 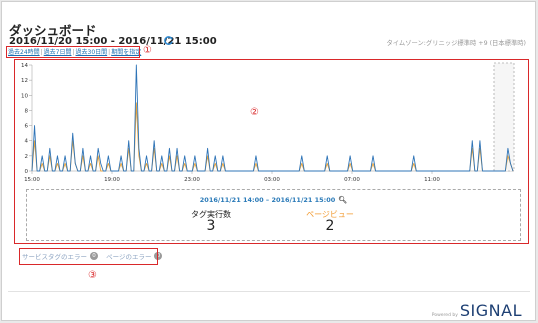 I want to click on x-tick-label: 07:00, so click(x=352, y=180).